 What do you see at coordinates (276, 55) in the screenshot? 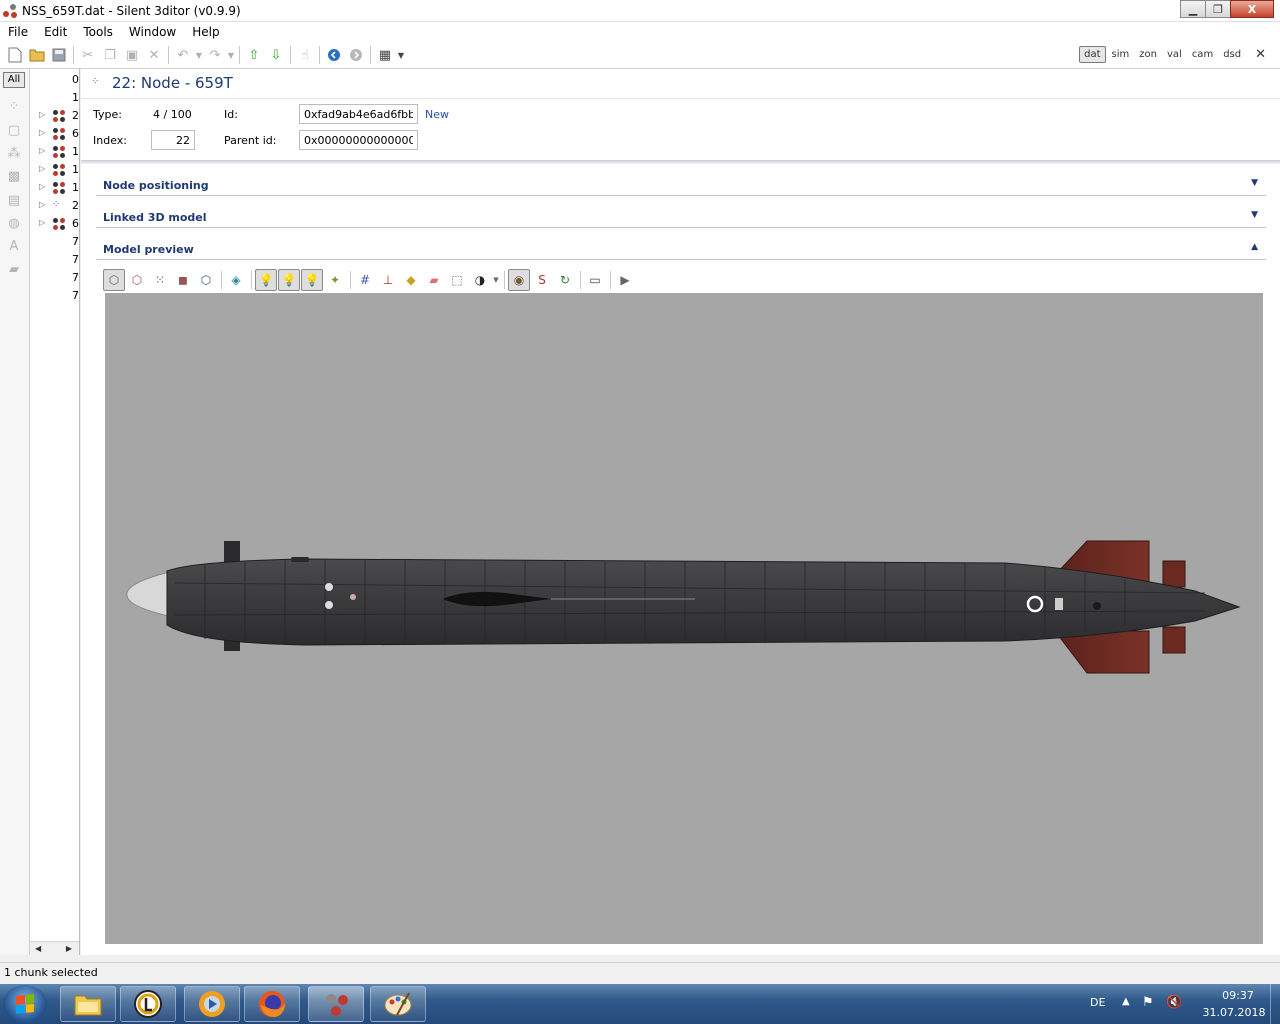
I see `move-down-icon: ⇩` at bounding box center [276, 55].